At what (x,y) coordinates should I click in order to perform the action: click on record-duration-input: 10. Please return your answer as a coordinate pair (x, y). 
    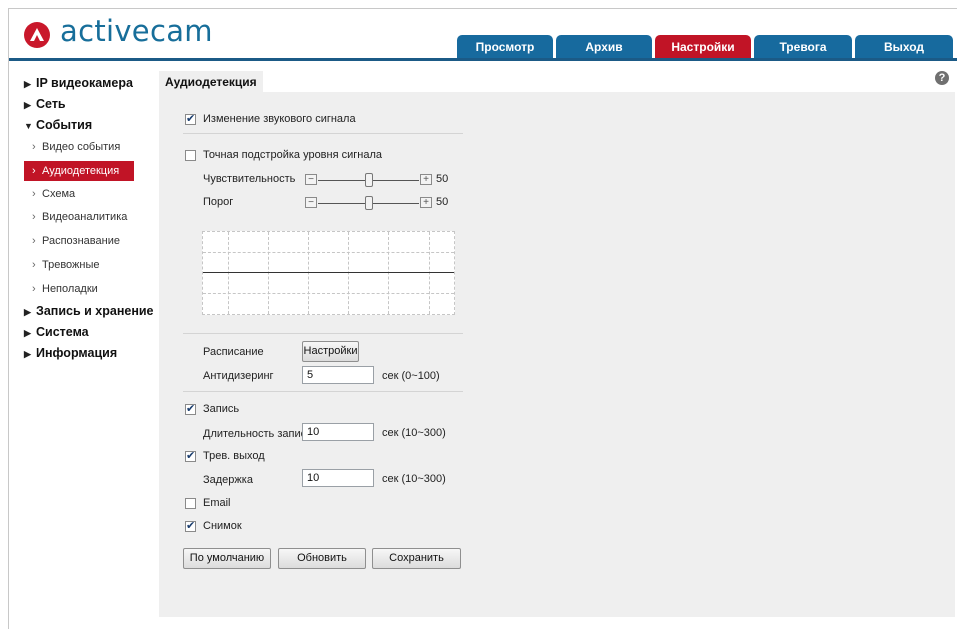
    Looking at the image, I should click on (338, 432).